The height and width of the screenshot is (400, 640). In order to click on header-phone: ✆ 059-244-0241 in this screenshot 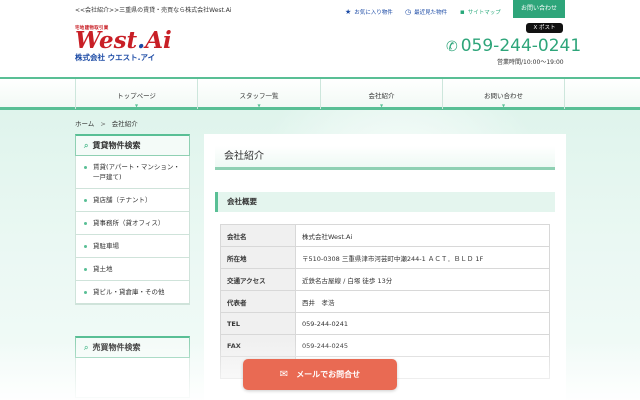, I will do `click(513, 46)`.